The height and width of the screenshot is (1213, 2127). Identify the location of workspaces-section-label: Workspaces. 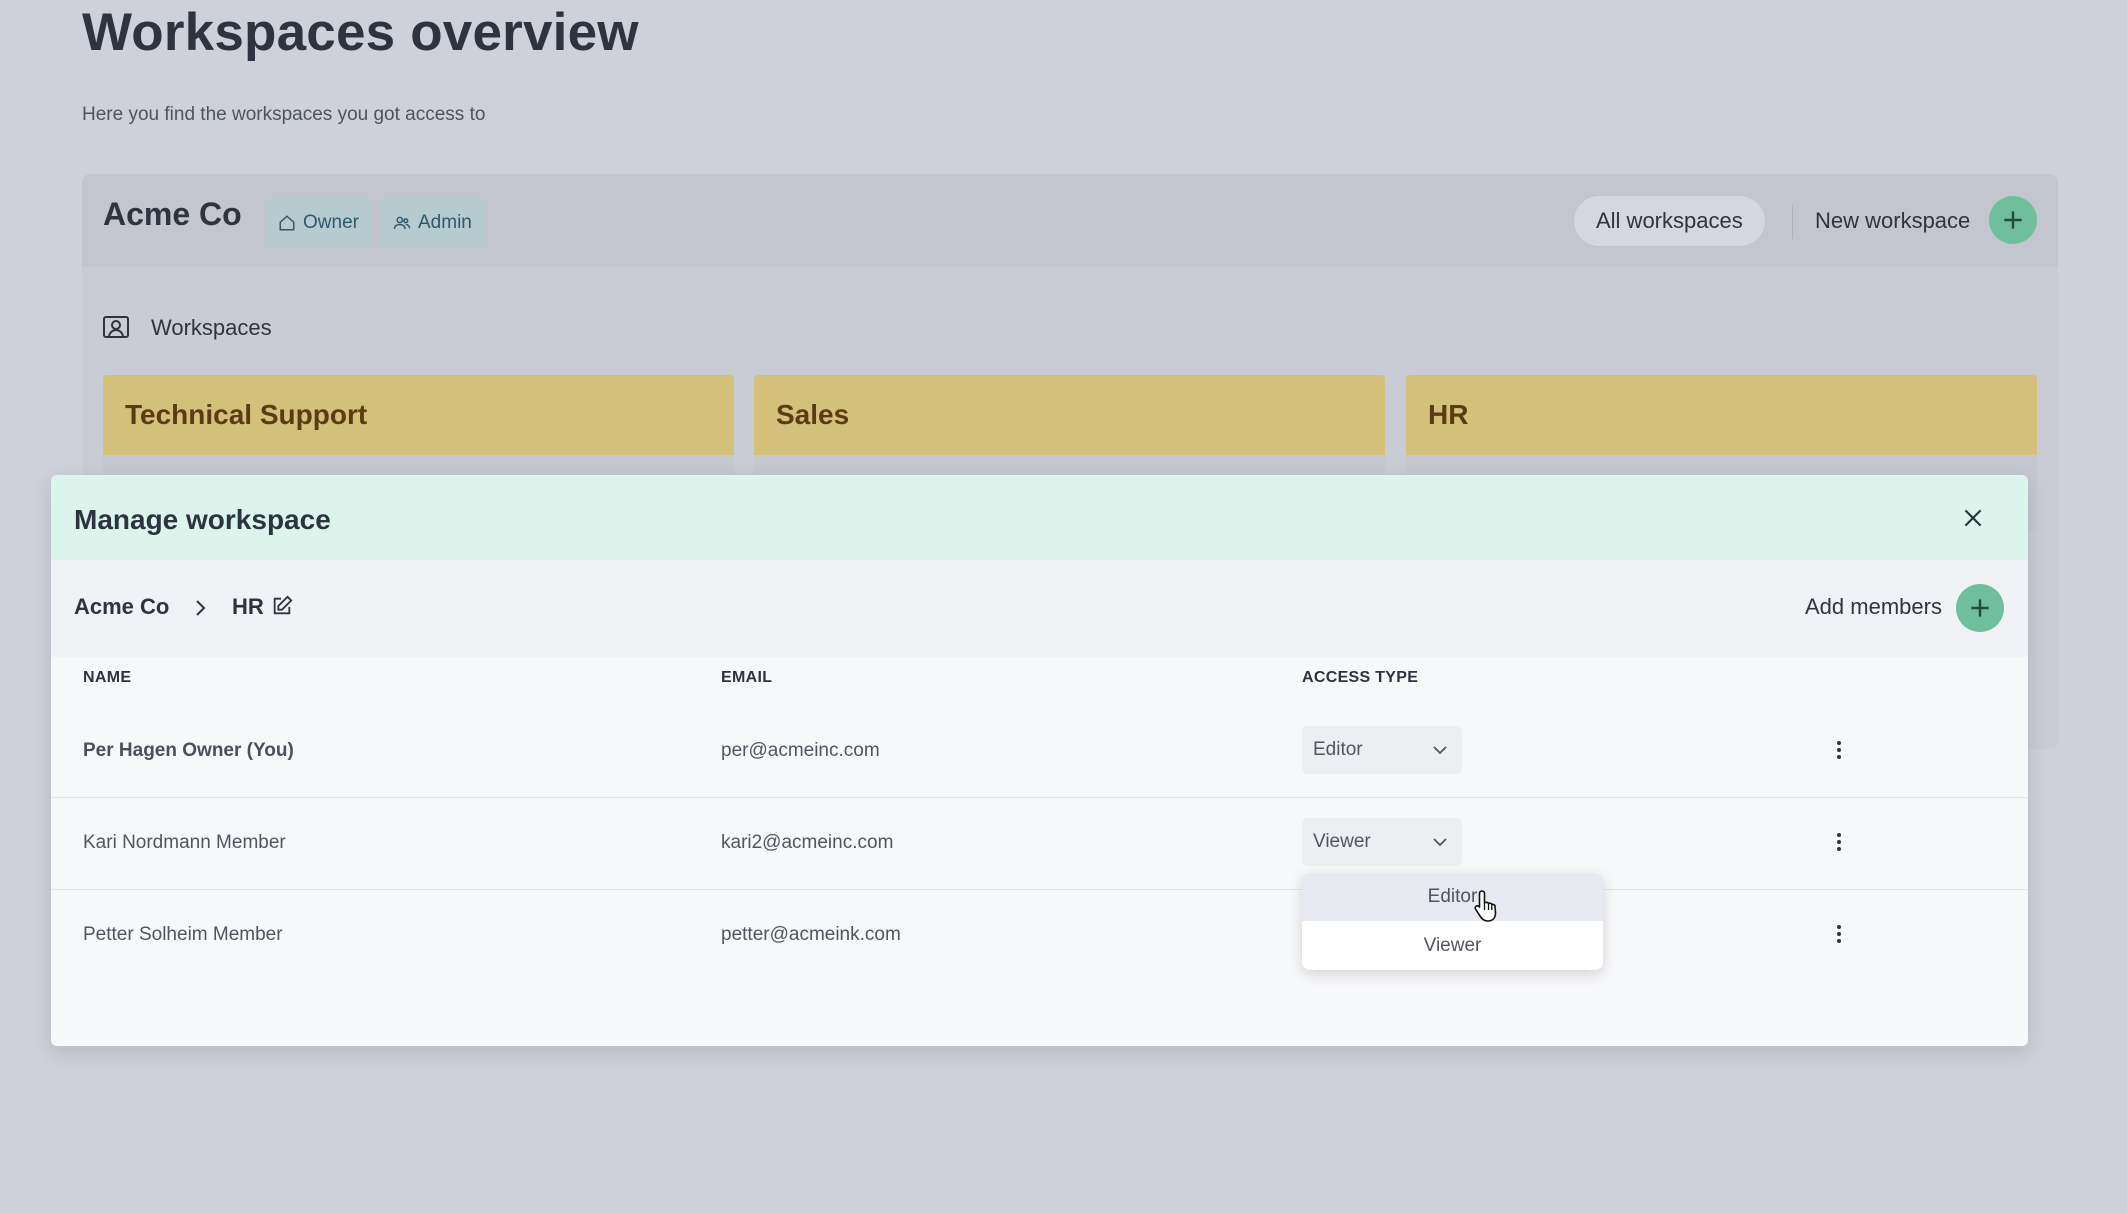
(211, 327).